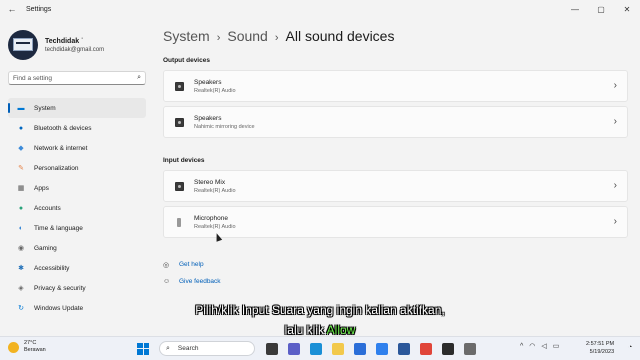 Image resolution: width=640 pixels, height=360 pixels. What do you see at coordinates (600, 348) in the screenshot?
I see `clock: 2:57:51 PM 5/19/2023` at bounding box center [600, 348].